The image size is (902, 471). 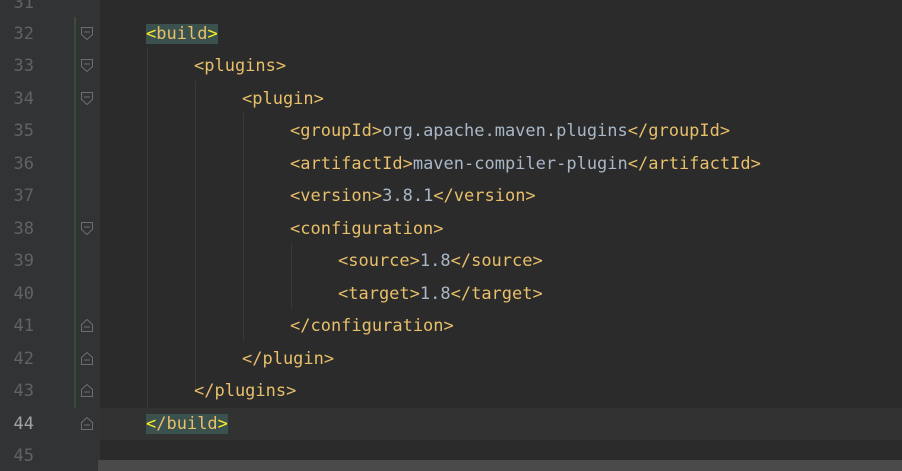 What do you see at coordinates (50, 99) in the screenshot?
I see `gutter-cell: 34` at bounding box center [50, 99].